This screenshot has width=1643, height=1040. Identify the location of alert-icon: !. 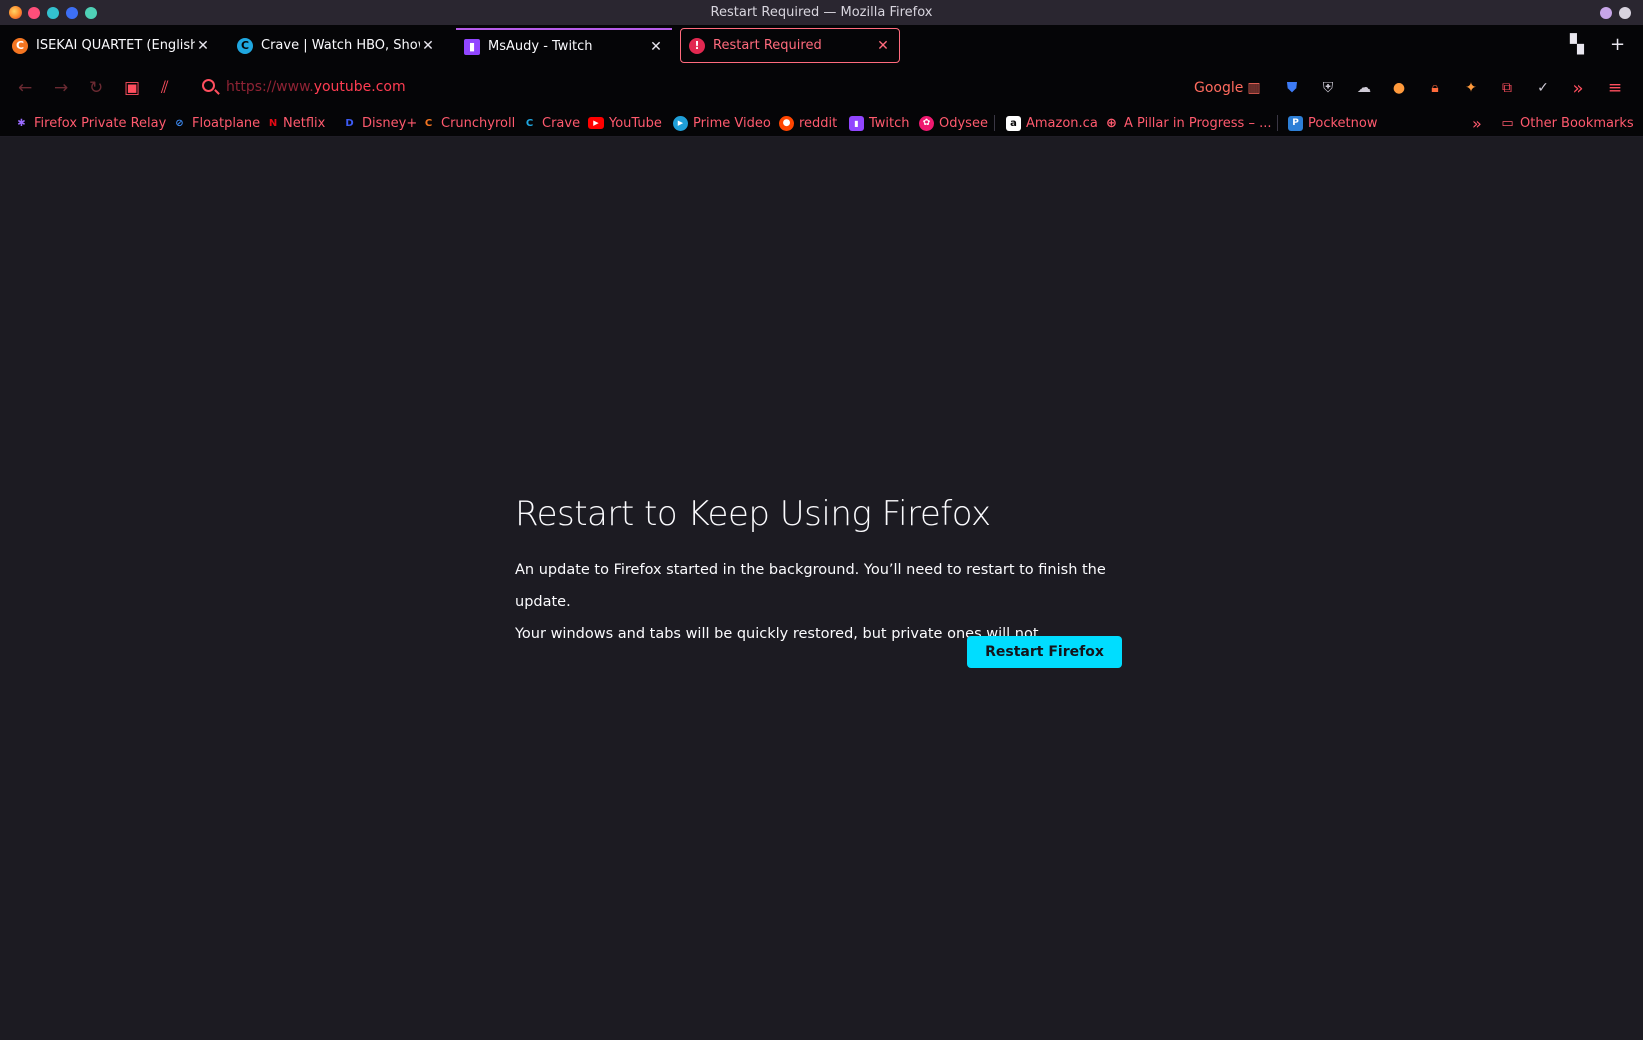
(697, 45).